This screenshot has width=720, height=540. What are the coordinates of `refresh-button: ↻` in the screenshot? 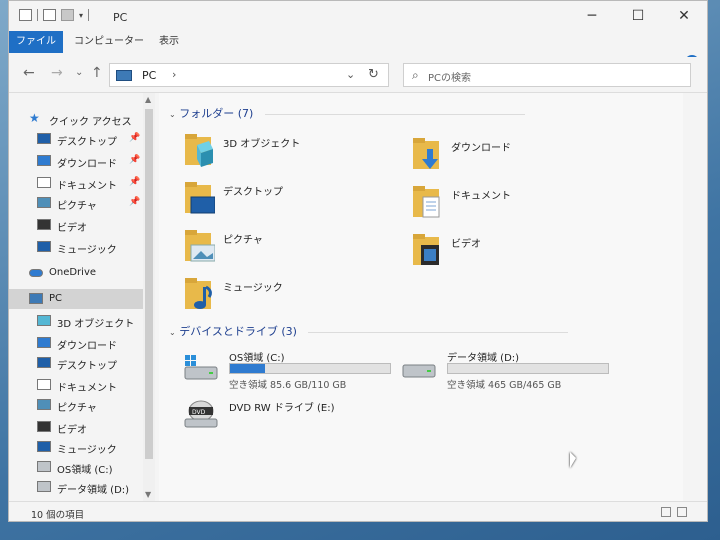 It's located at (373, 74).